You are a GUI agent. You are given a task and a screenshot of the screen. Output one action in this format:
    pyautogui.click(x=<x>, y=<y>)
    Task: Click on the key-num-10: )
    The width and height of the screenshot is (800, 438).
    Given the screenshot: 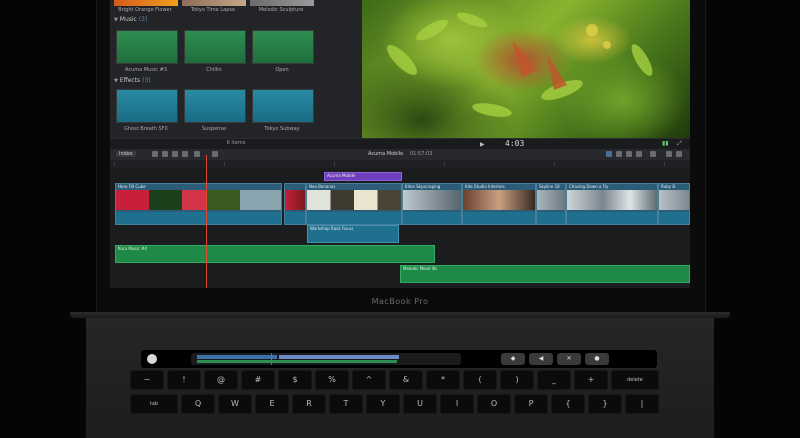 What is the action you would take?
    pyautogui.click(x=517, y=380)
    